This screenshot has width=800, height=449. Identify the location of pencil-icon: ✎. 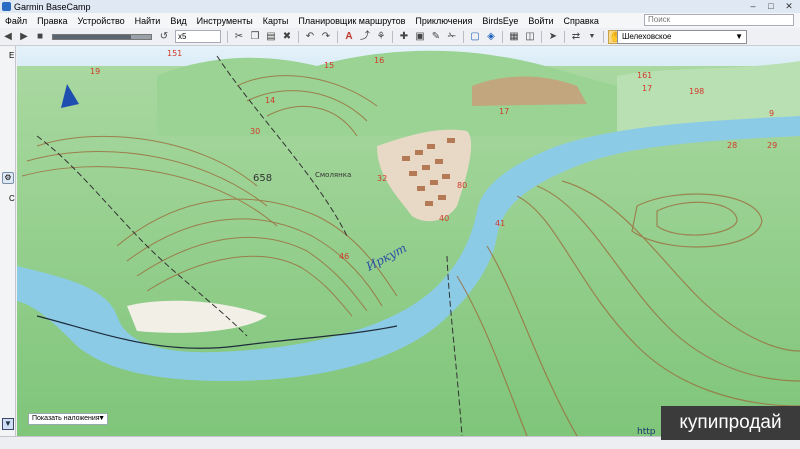
(436, 37).